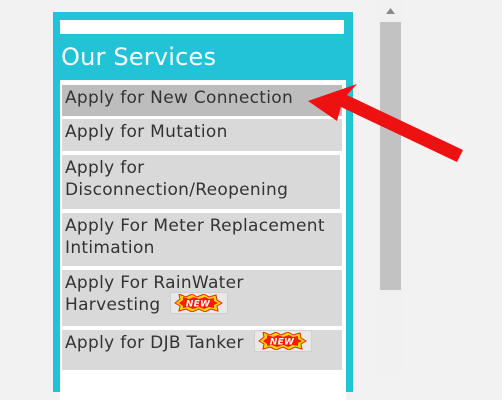 This screenshot has height=400, width=502. What do you see at coordinates (202, 27) in the screenshot?
I see `panel-top-strip` at bounding box center [202, 27].